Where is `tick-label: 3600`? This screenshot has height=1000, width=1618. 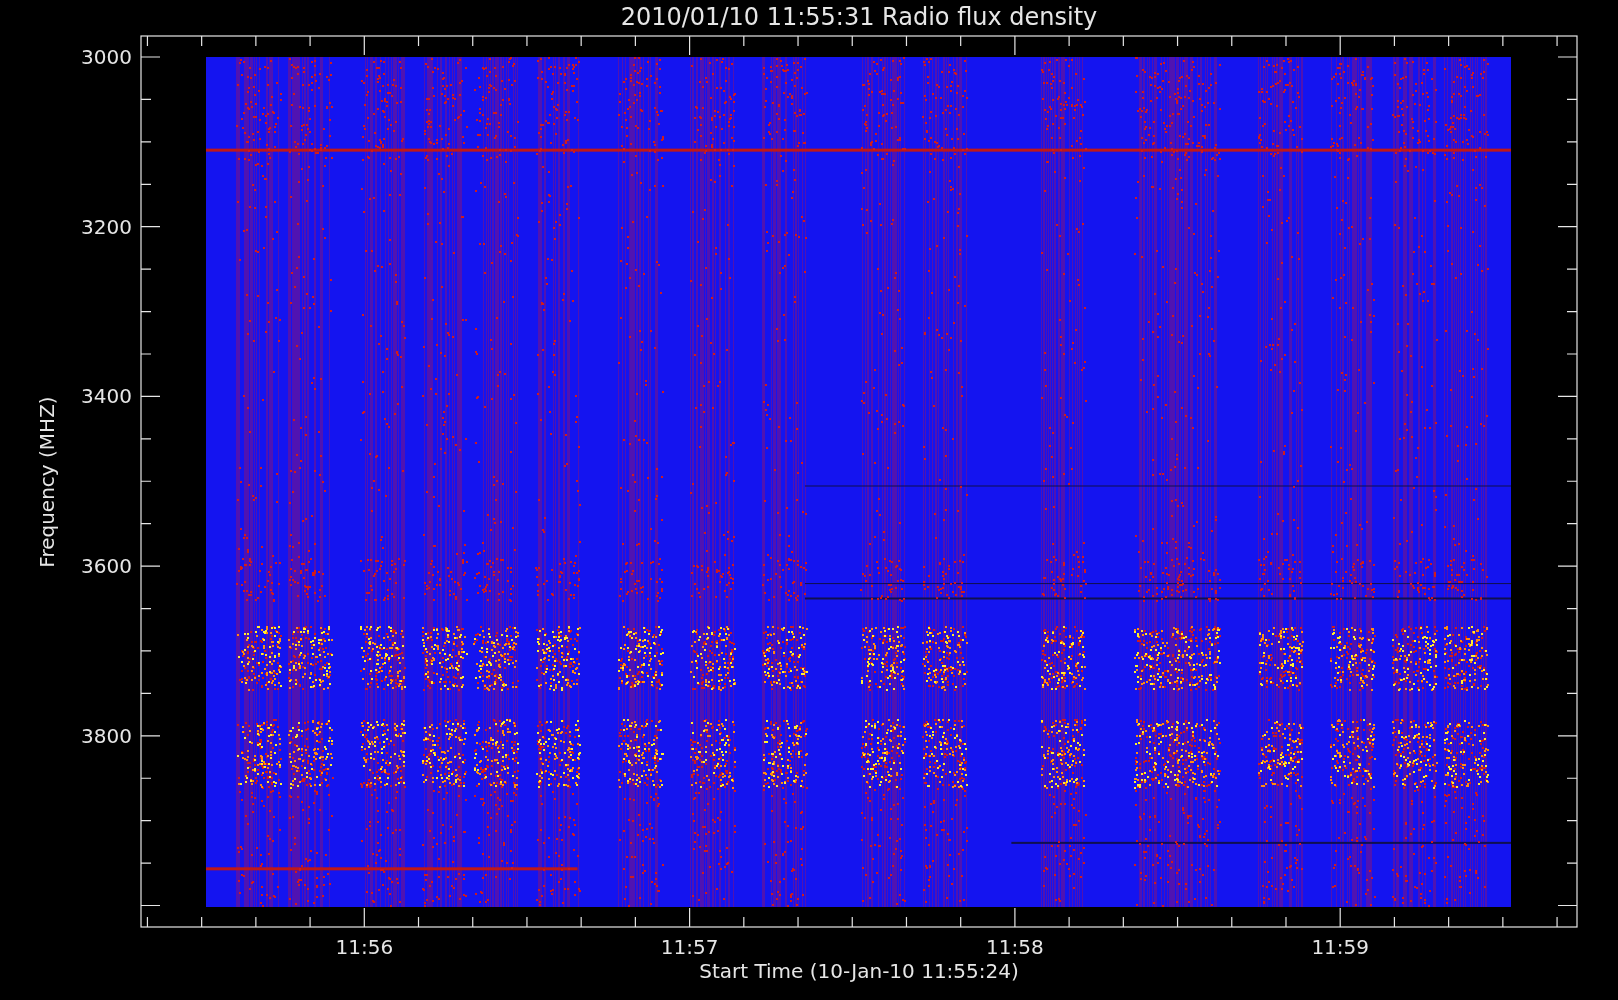 tick-label: 3600 is located at coordinates (106, 566).